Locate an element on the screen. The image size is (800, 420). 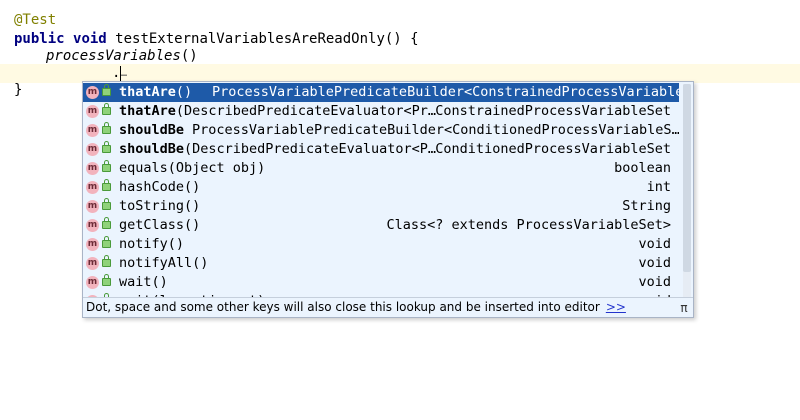
completion-item-name: hashCode() is located at coordinates (159, 187).